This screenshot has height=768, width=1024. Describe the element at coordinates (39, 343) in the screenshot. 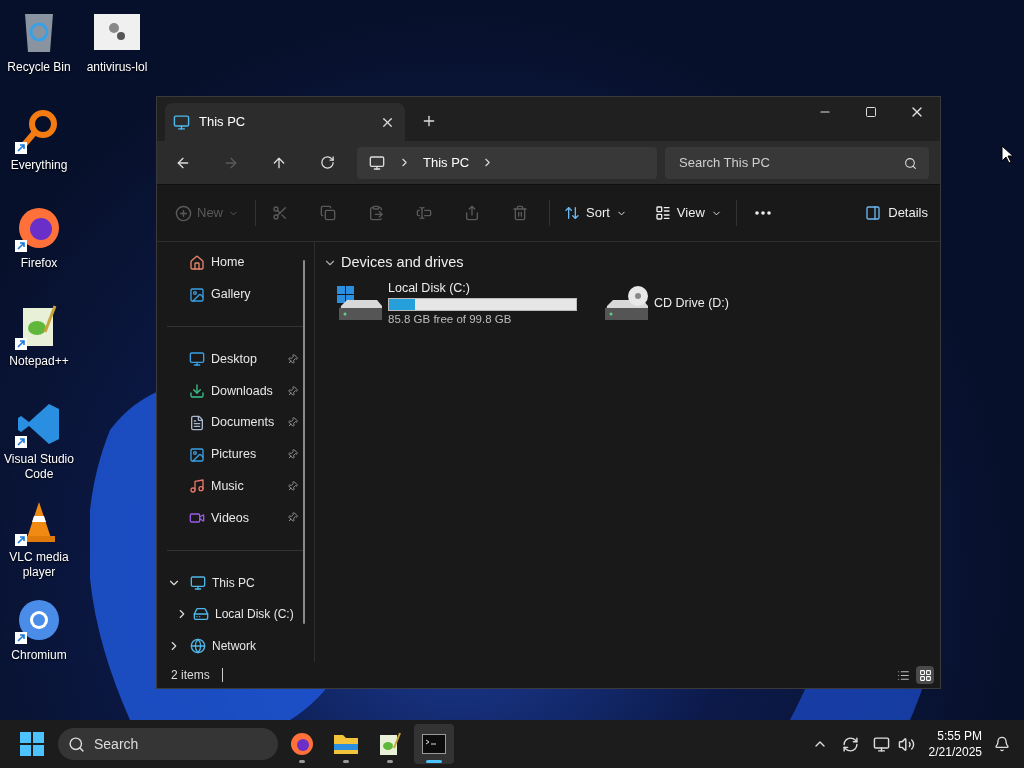

I see `desktop-icon: Notepad++` at that location.